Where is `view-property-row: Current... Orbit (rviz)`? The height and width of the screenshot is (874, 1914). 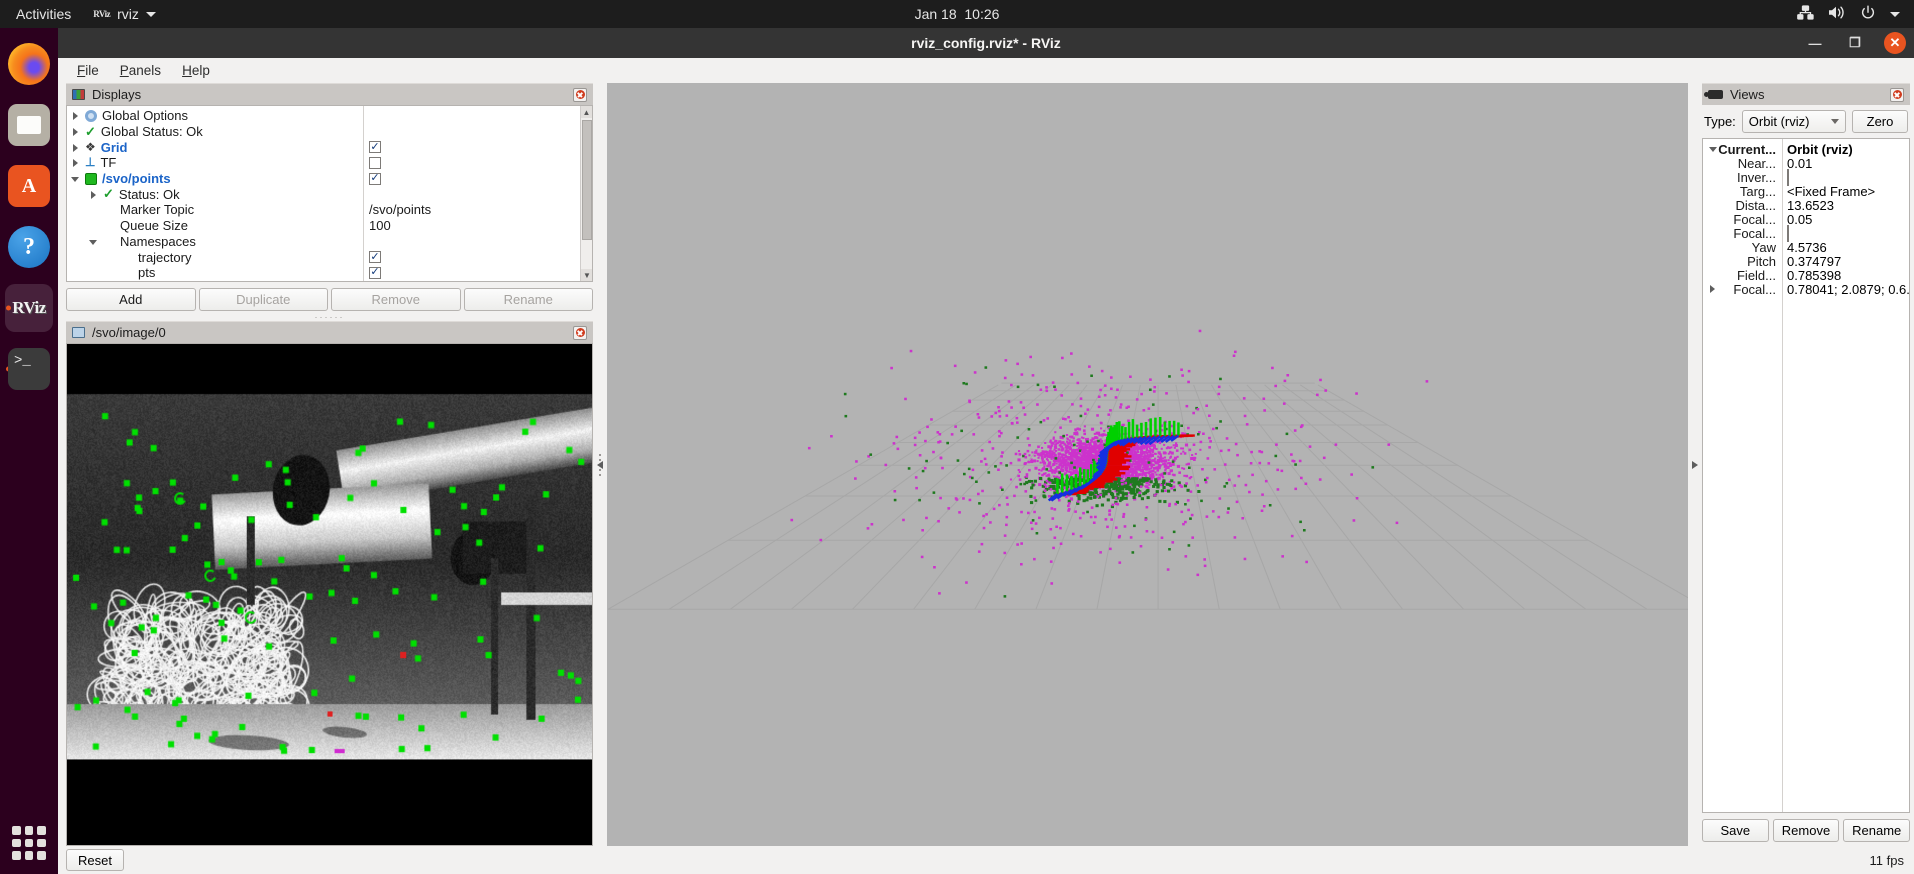 view-property-row: Current... Orbit (rviz) is located at coordinates (1806, 149).